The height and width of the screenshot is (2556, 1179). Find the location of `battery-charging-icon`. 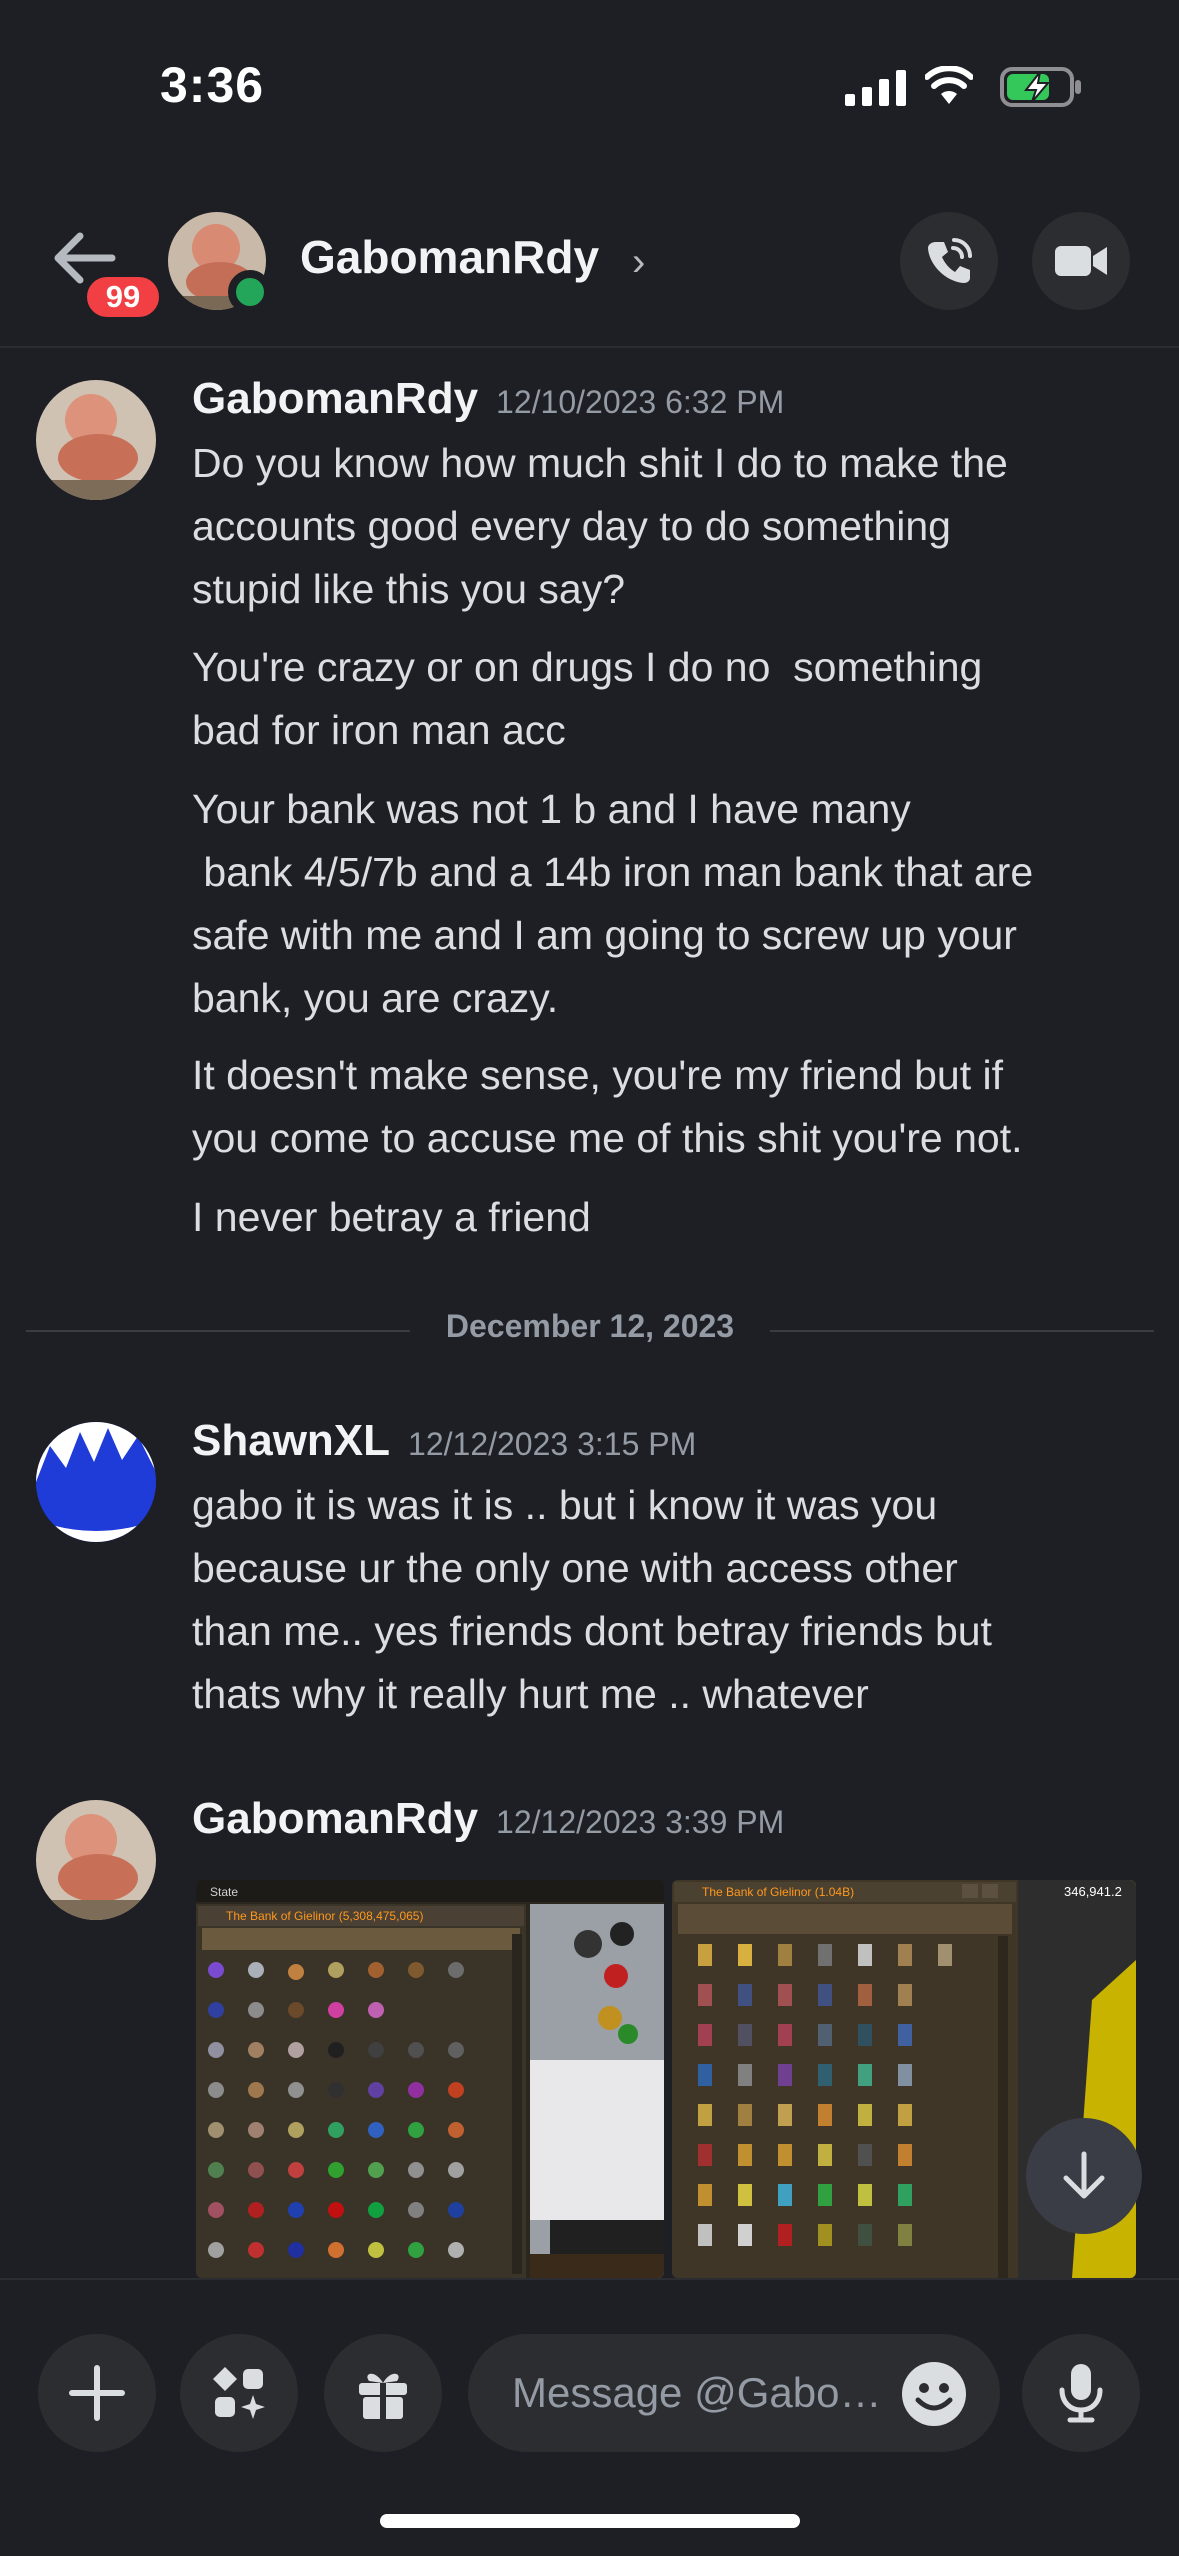

battery-charging-icon is located at coordinates (1040, 87).